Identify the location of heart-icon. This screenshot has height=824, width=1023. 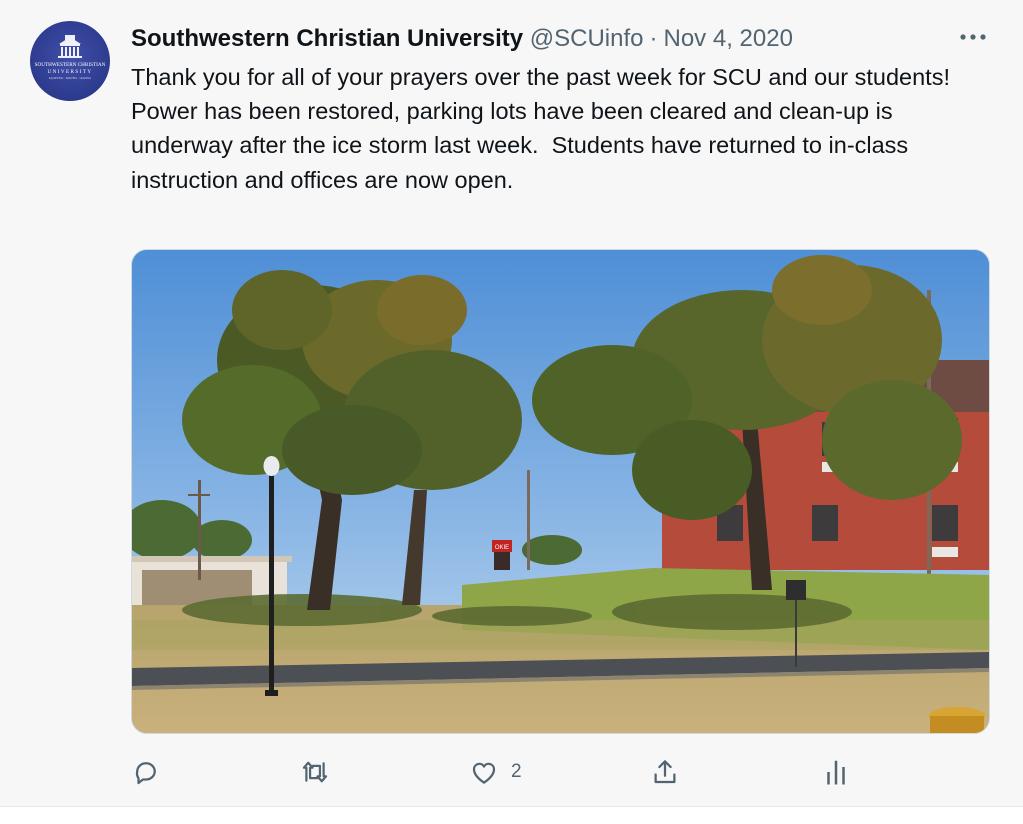
(484, 772).